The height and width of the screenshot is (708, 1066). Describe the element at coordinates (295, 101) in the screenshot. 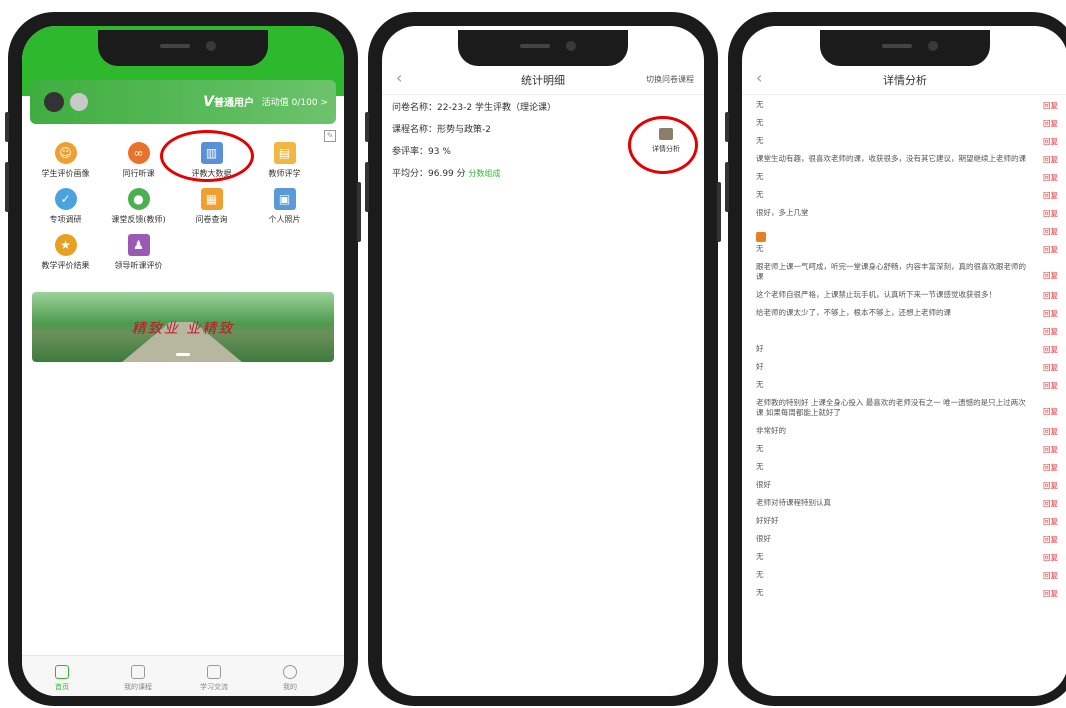

I see `activity-count: 活动值 0/100 >` at that location.